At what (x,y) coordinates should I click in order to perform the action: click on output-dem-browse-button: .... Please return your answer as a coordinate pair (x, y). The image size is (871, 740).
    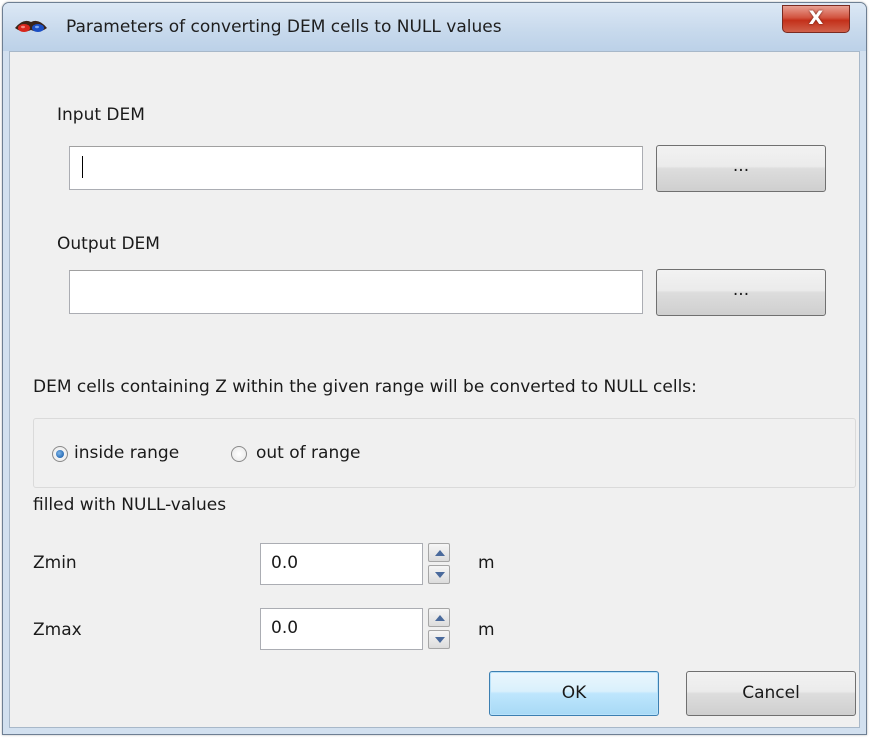
    Looking at the image, I should click on (741, 292).